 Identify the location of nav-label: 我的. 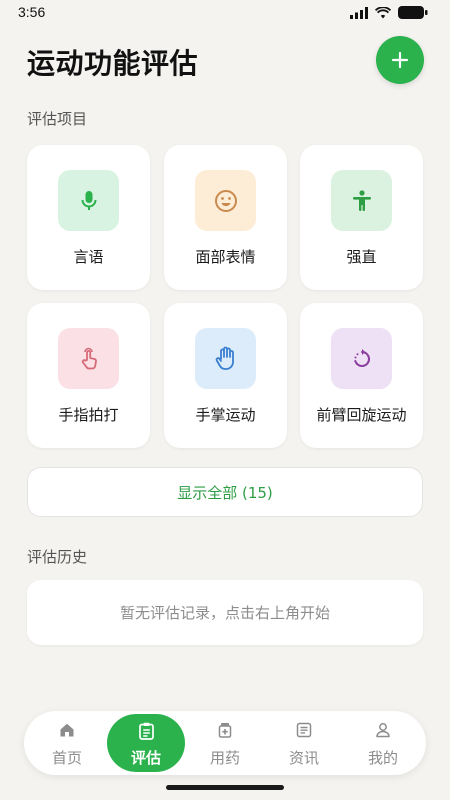
(382, 758).